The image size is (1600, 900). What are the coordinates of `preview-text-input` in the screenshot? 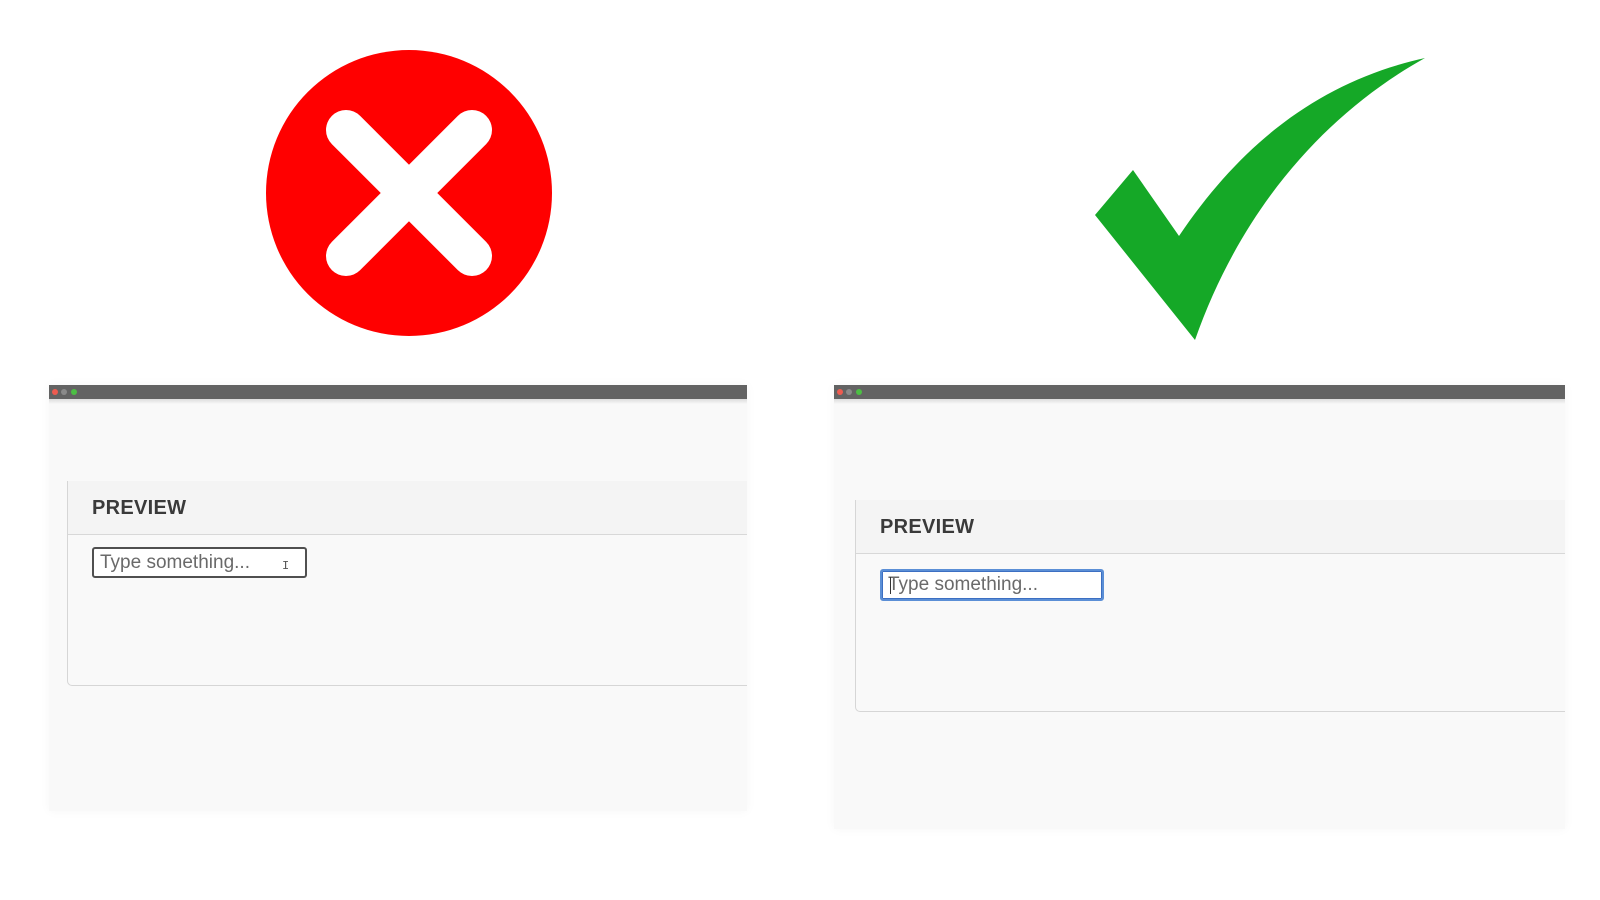 It's located at (199, 562).